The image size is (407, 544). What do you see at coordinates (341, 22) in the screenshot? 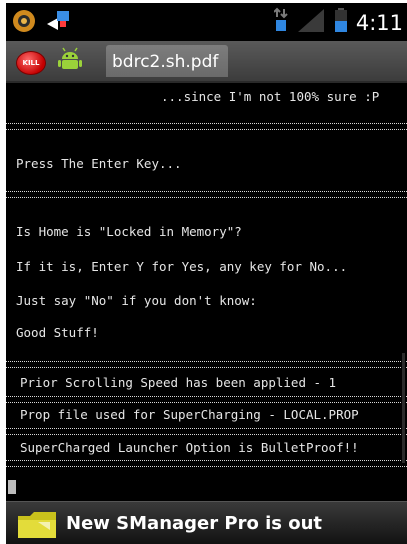
I see `battery-icon` at bounding box center [341, 22].